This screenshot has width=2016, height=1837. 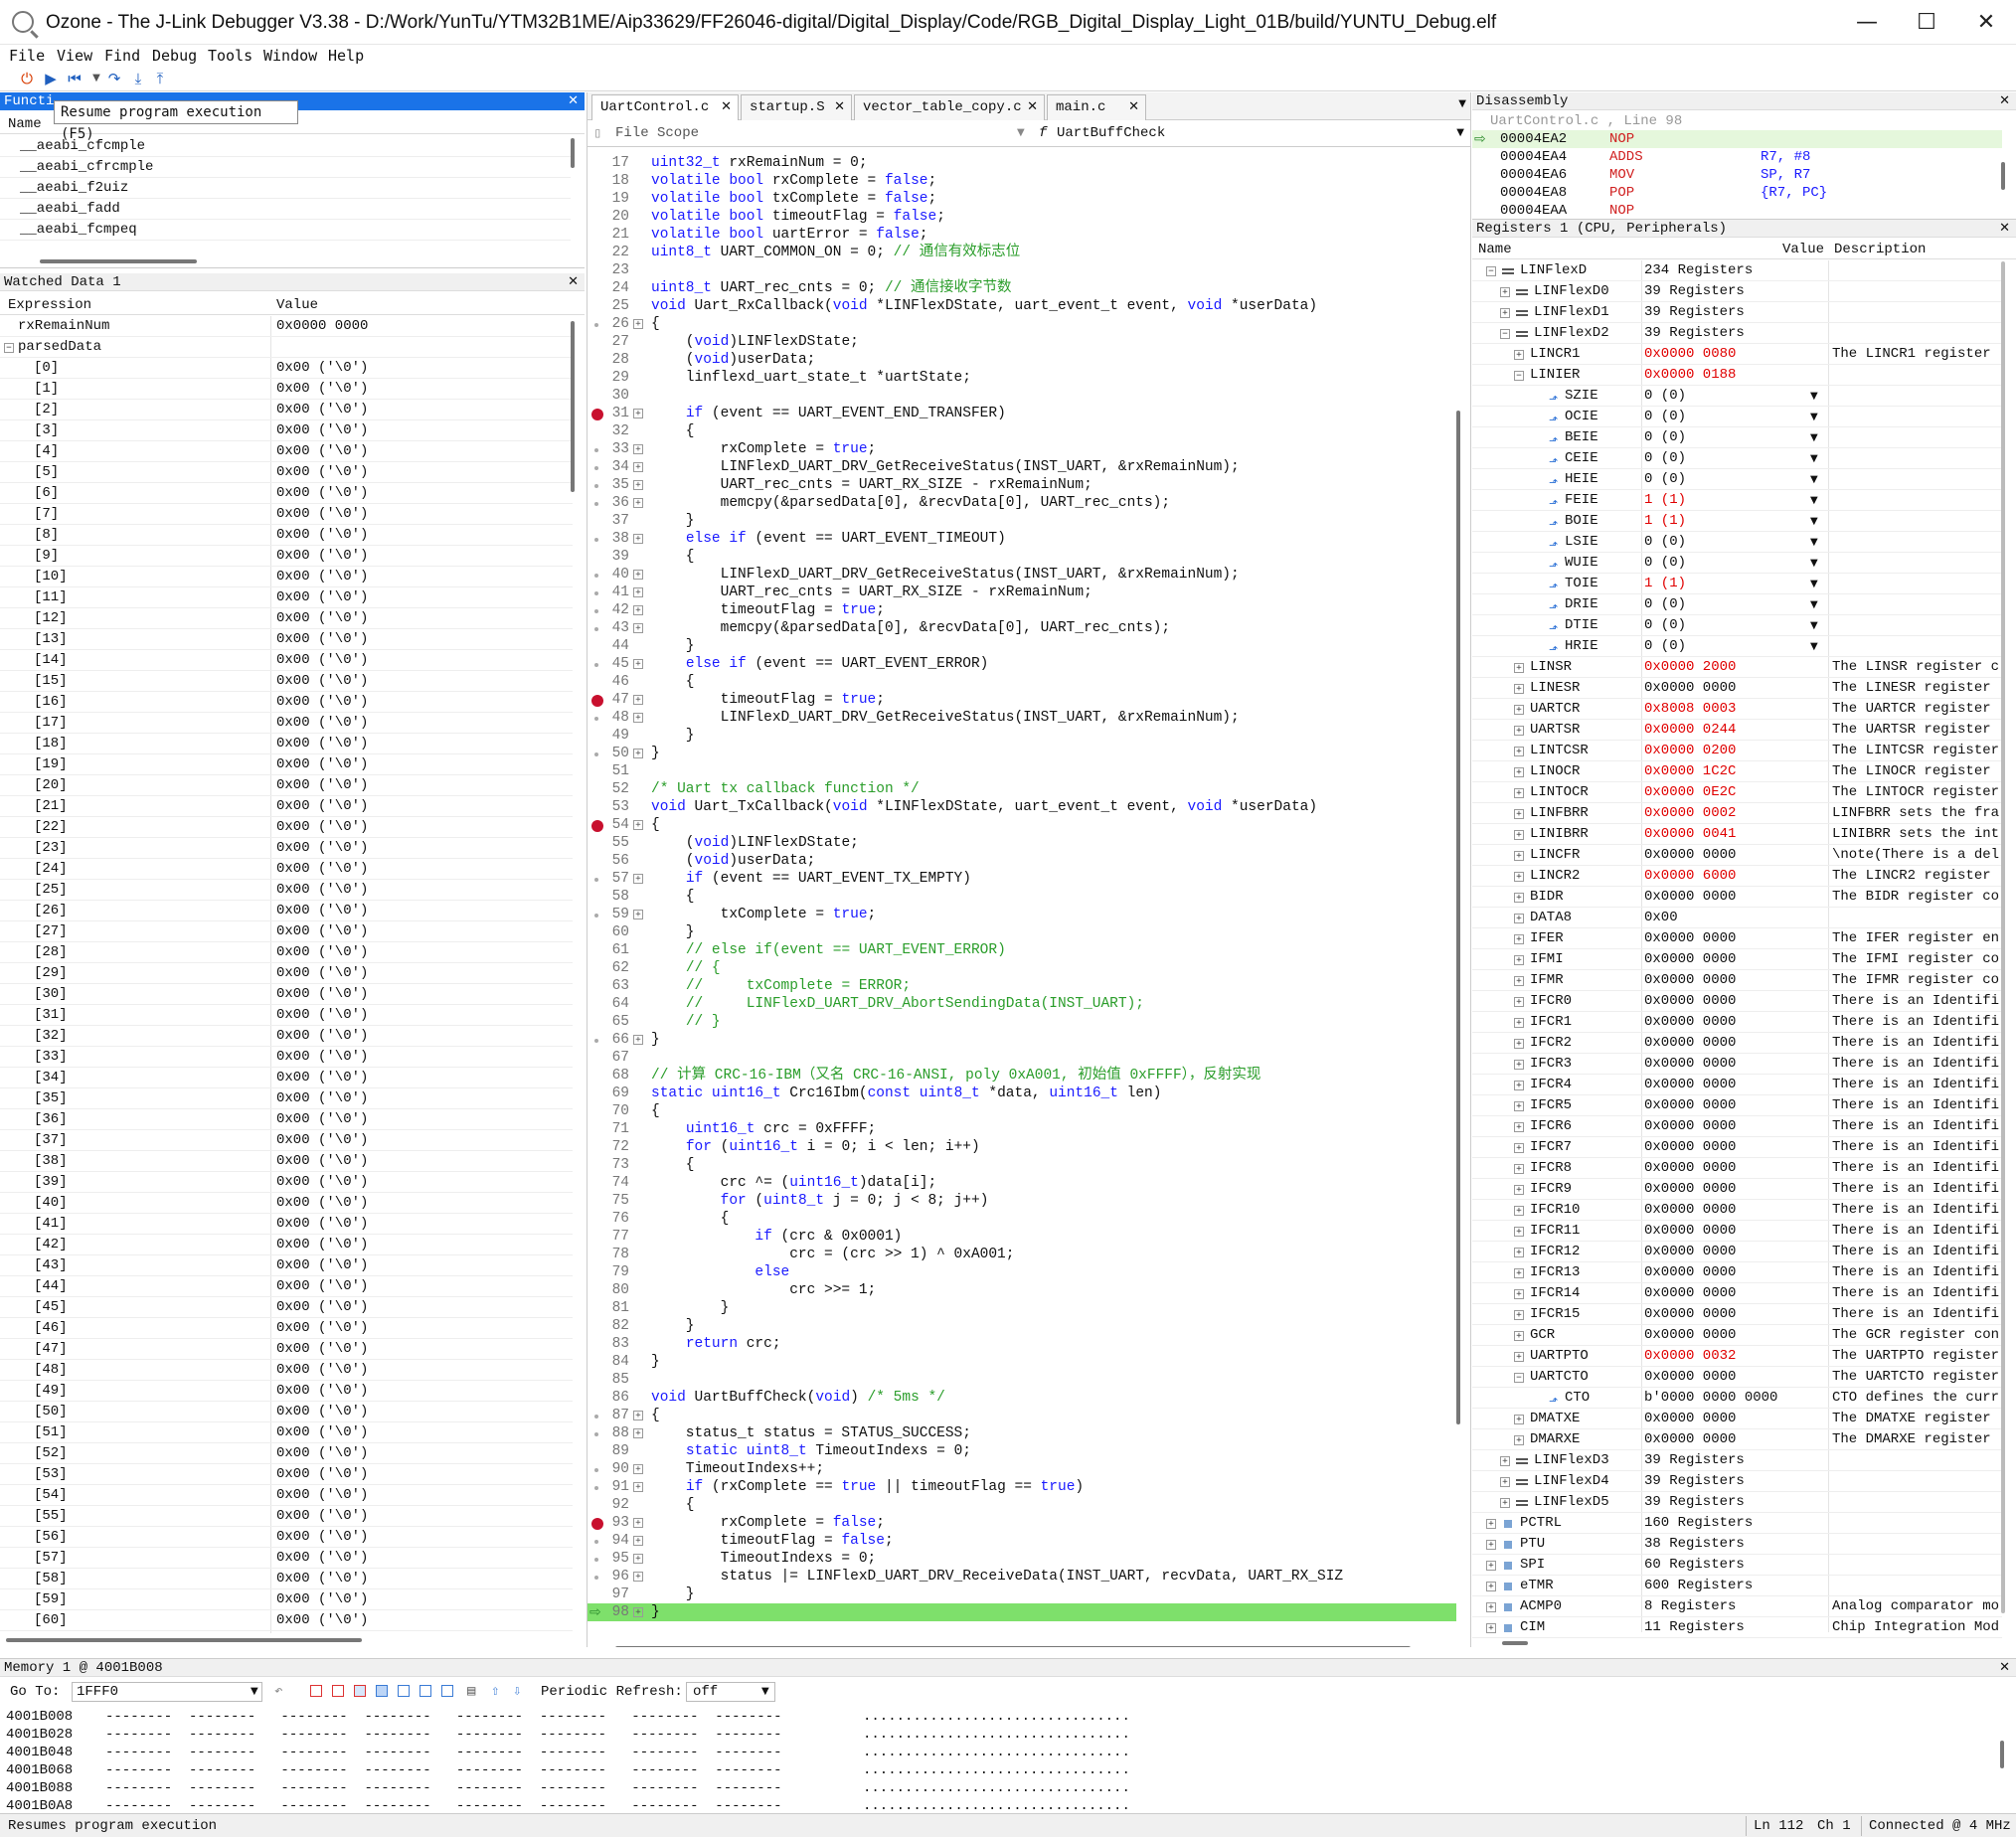 I want to click on code-line: 52 /* Uart tx callback function */, so click(x=1022, y=789).